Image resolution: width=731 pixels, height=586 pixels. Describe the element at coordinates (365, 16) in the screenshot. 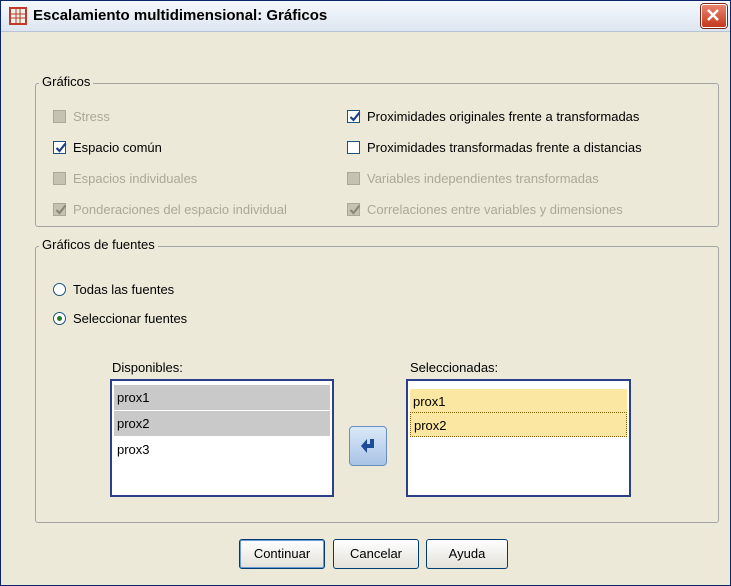

I see `title-bar: Escalamiento multidimensional: Gráficos` at that location.